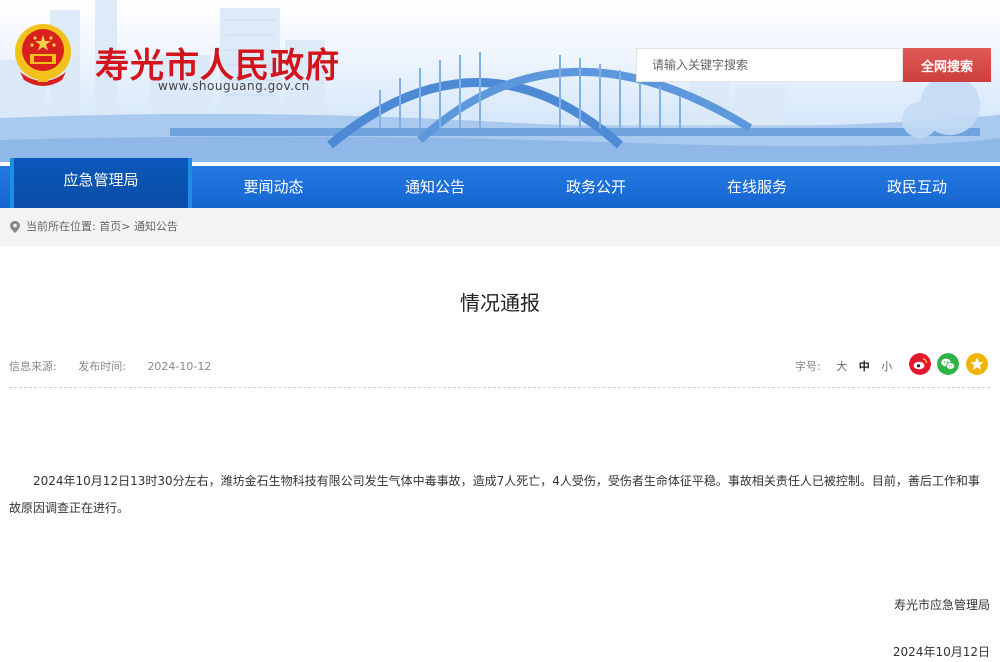  What do you see at coordinates (769, 65) in the screenshot?
I see `search-input` at bounding box center [769, 65].